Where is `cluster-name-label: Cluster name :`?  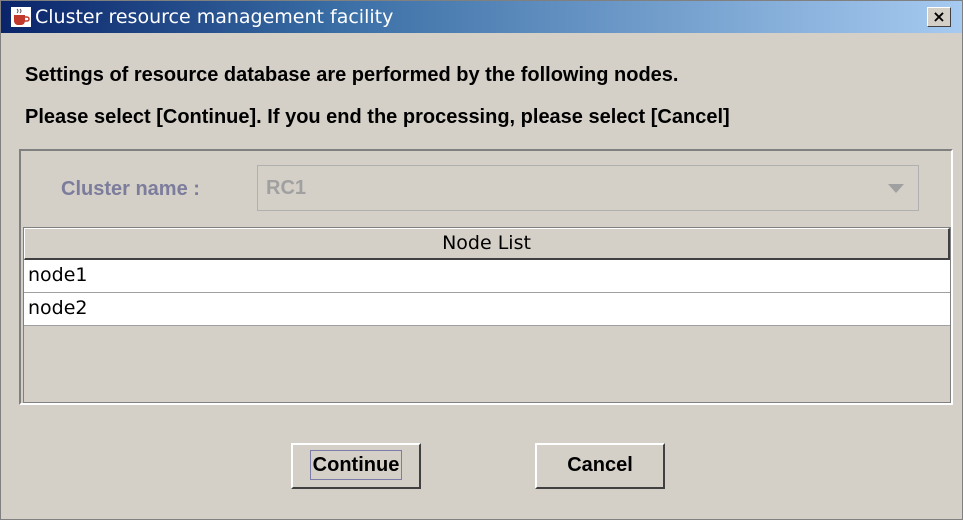
cluster-name-label: Cluster name : is located at coordinates (130, 189).